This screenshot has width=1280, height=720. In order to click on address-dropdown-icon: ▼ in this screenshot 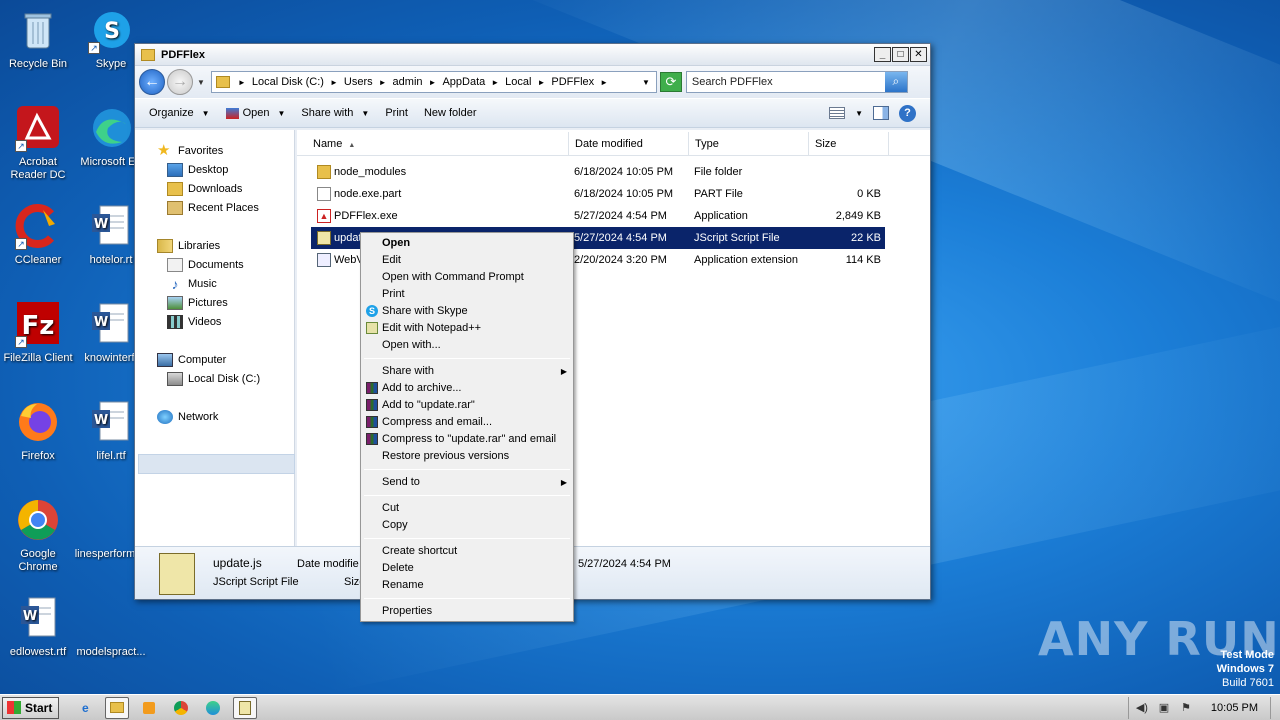, I will do `click(646, 82)`.